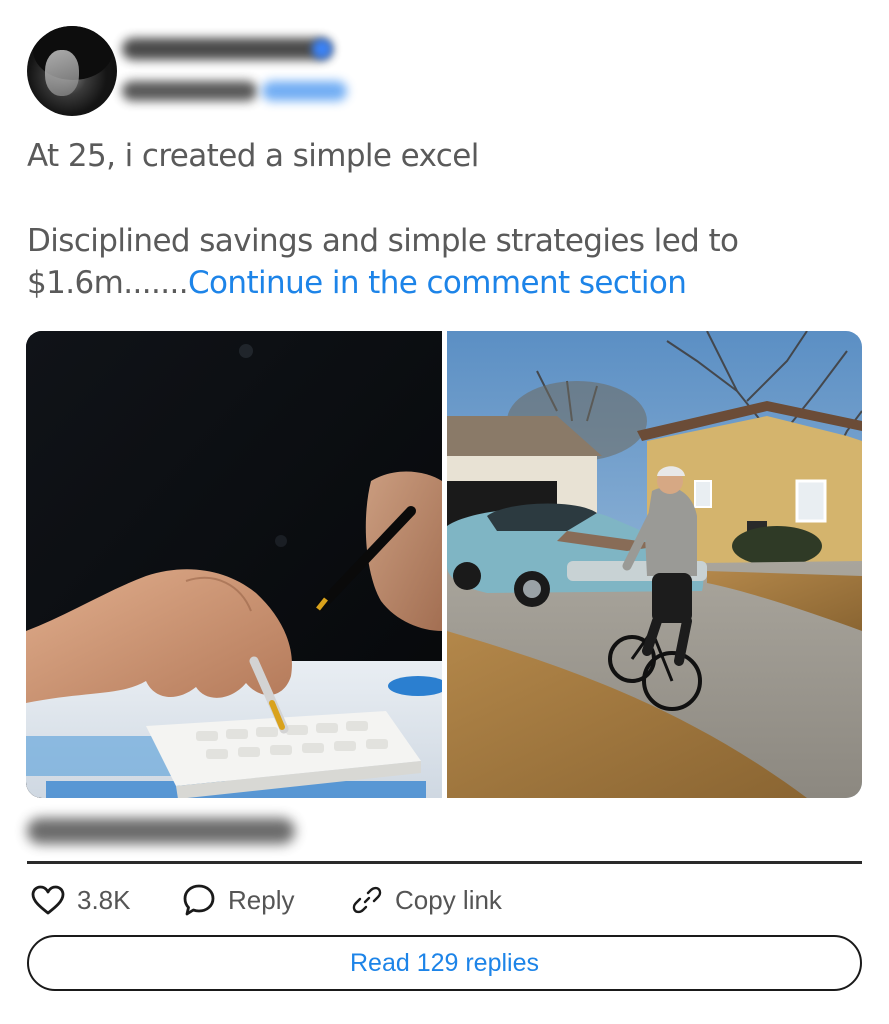 The height and width of the screenshot is (1024, 889). I want to click on avatar, so click(72, 71).